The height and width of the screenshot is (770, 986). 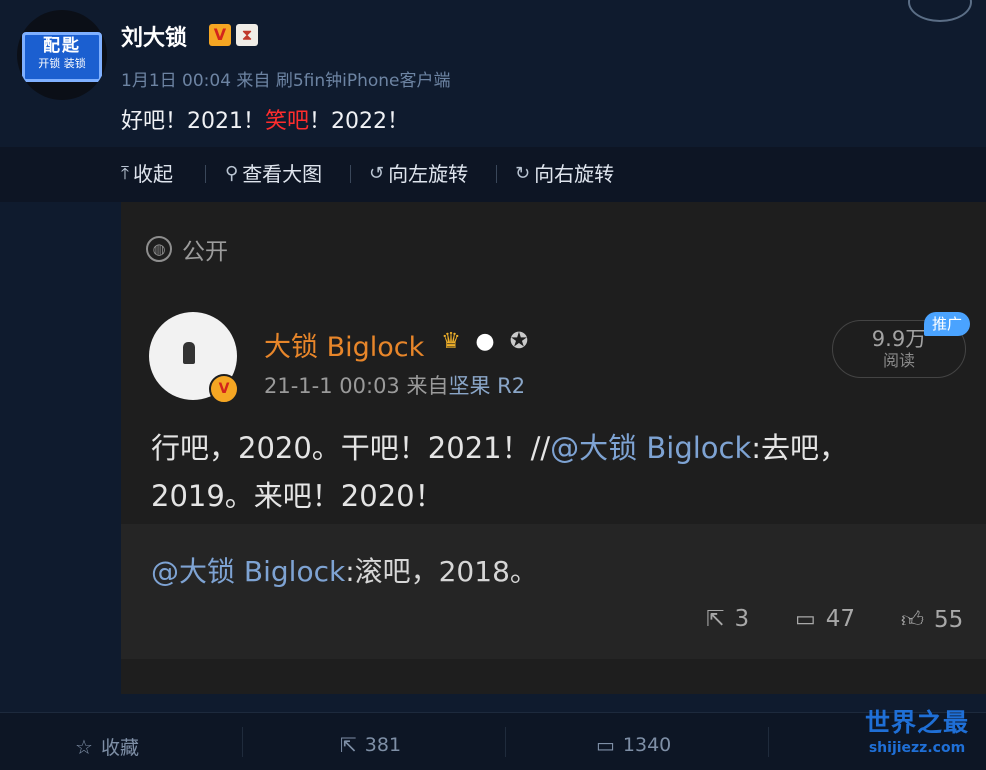 What do you see at coordinates (932, 620) in the screenshot?
I see `inner-like-stat: 👍︎ 55` at bounding box center [932, 620].